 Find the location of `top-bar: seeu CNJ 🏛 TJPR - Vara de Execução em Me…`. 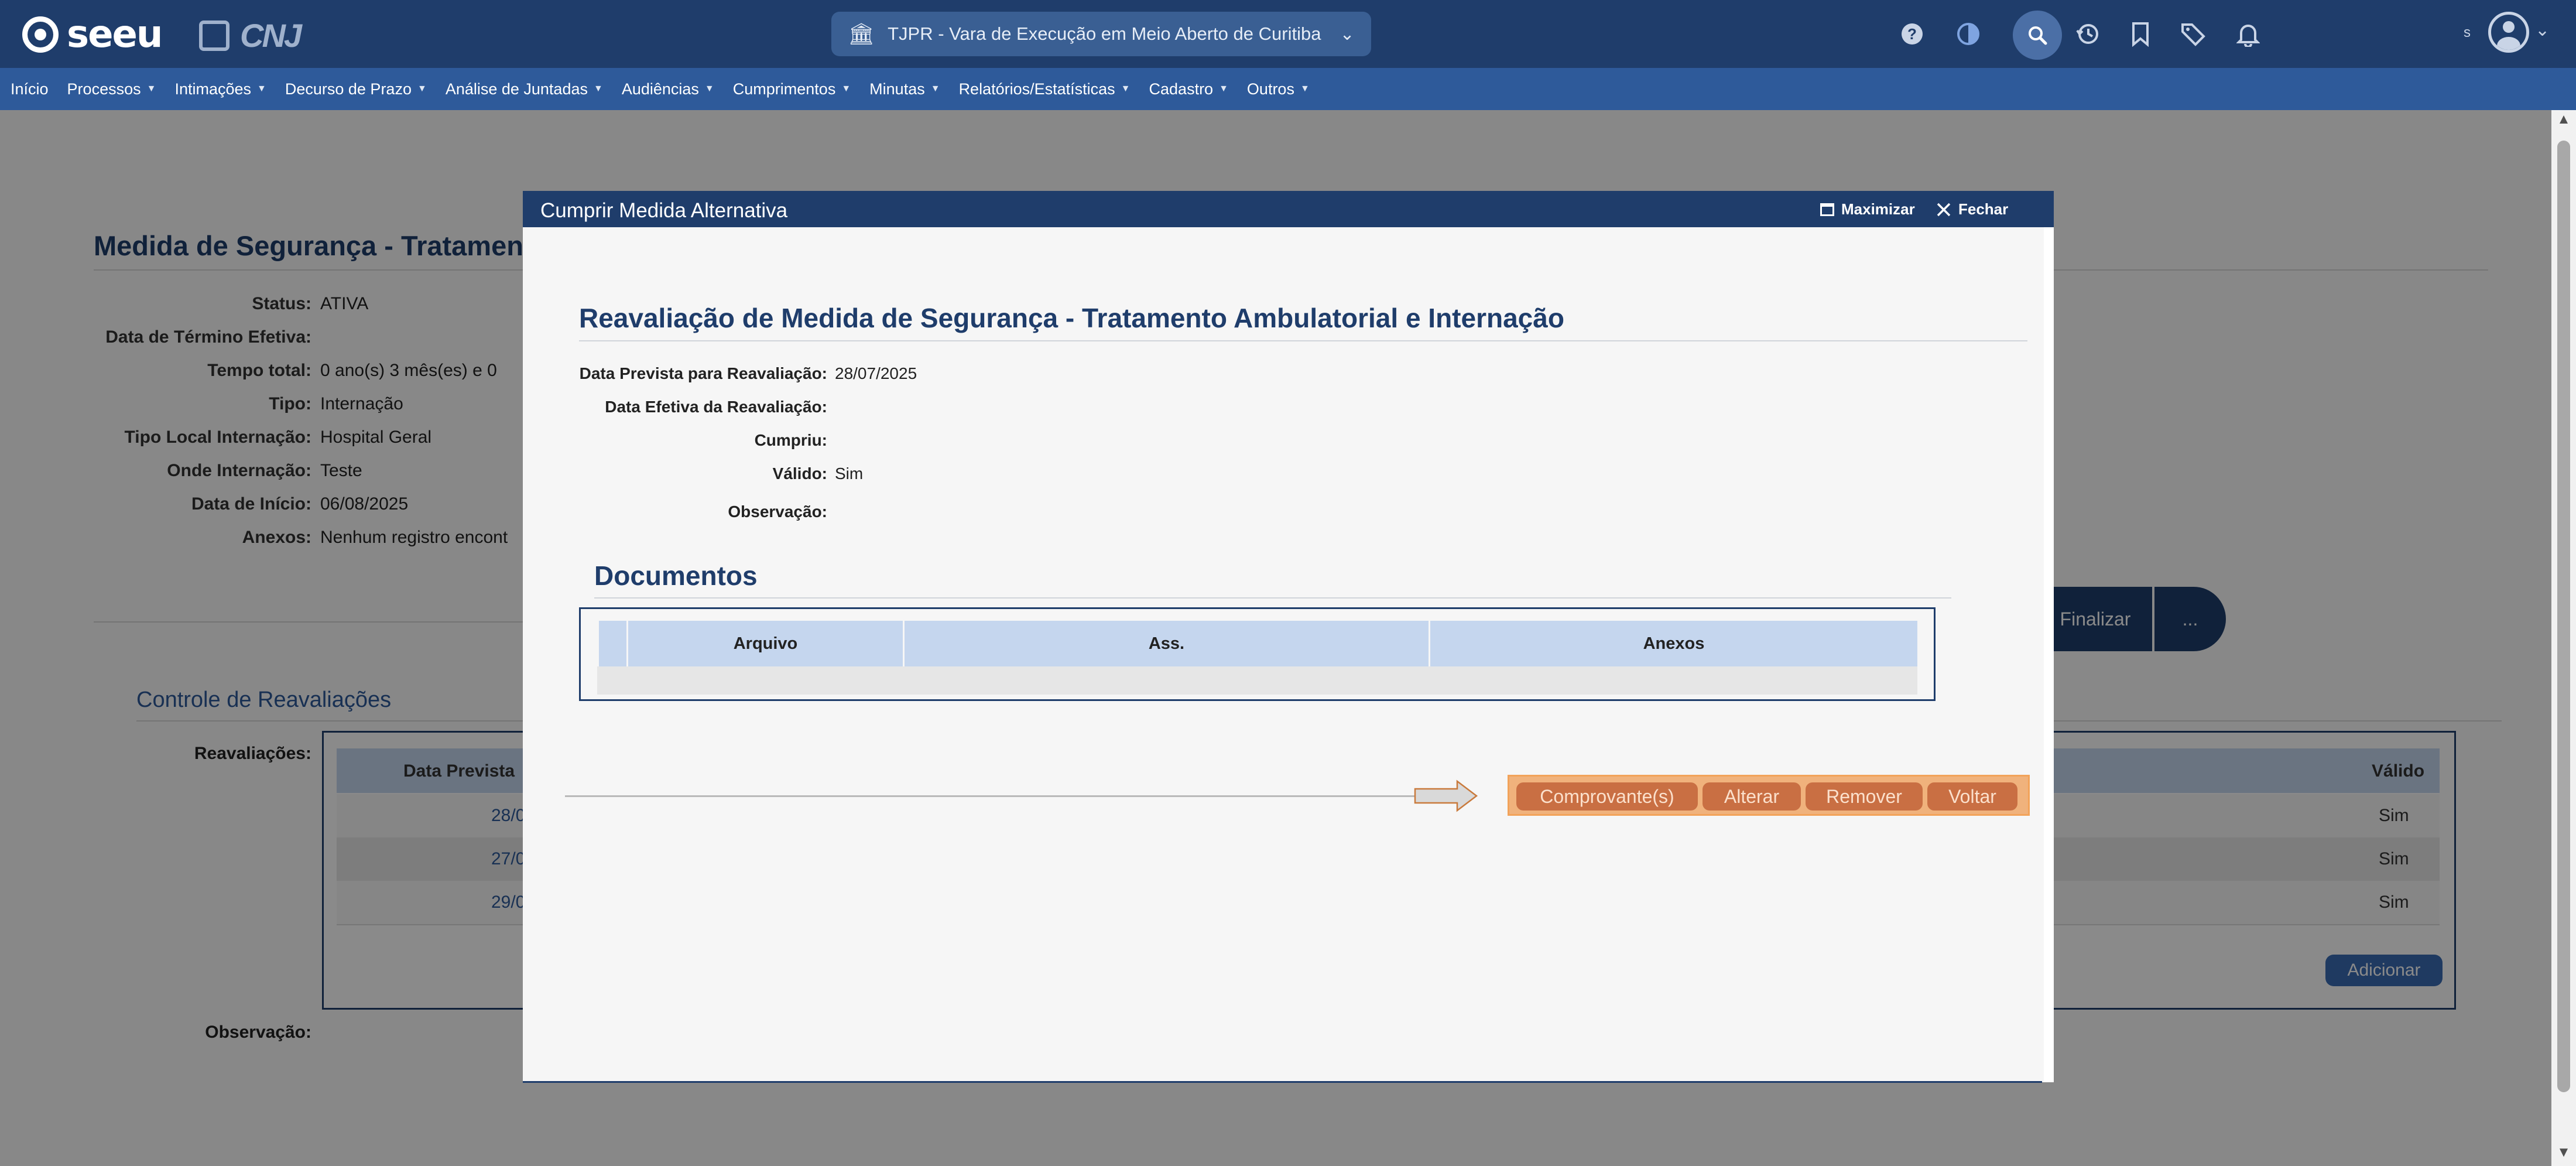

top-bar: seeu CNJ 🏛 TJPR - Vara de Execução em Me… is located at coordinates (1288, 34).